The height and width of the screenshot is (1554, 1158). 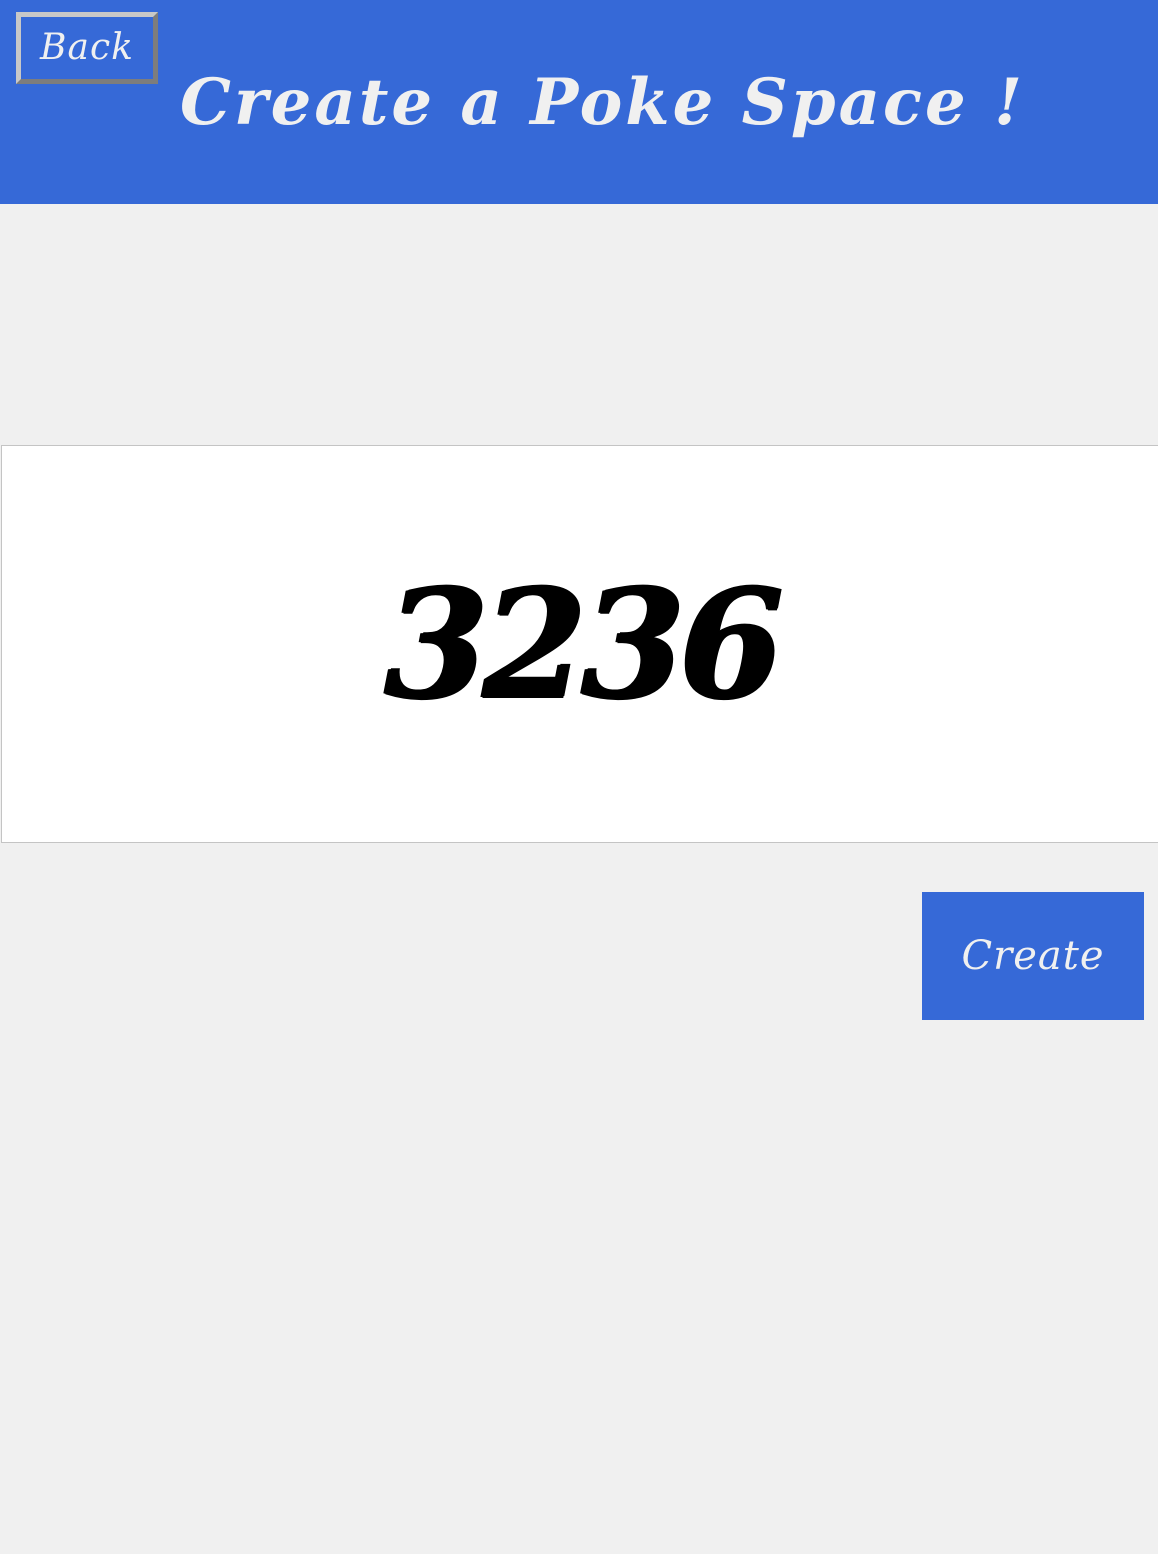 What do you see at coordinates (603, 102) in the screenshot?
I see `page-title: Create a Poke Space !` at bounding box center [603, 102].